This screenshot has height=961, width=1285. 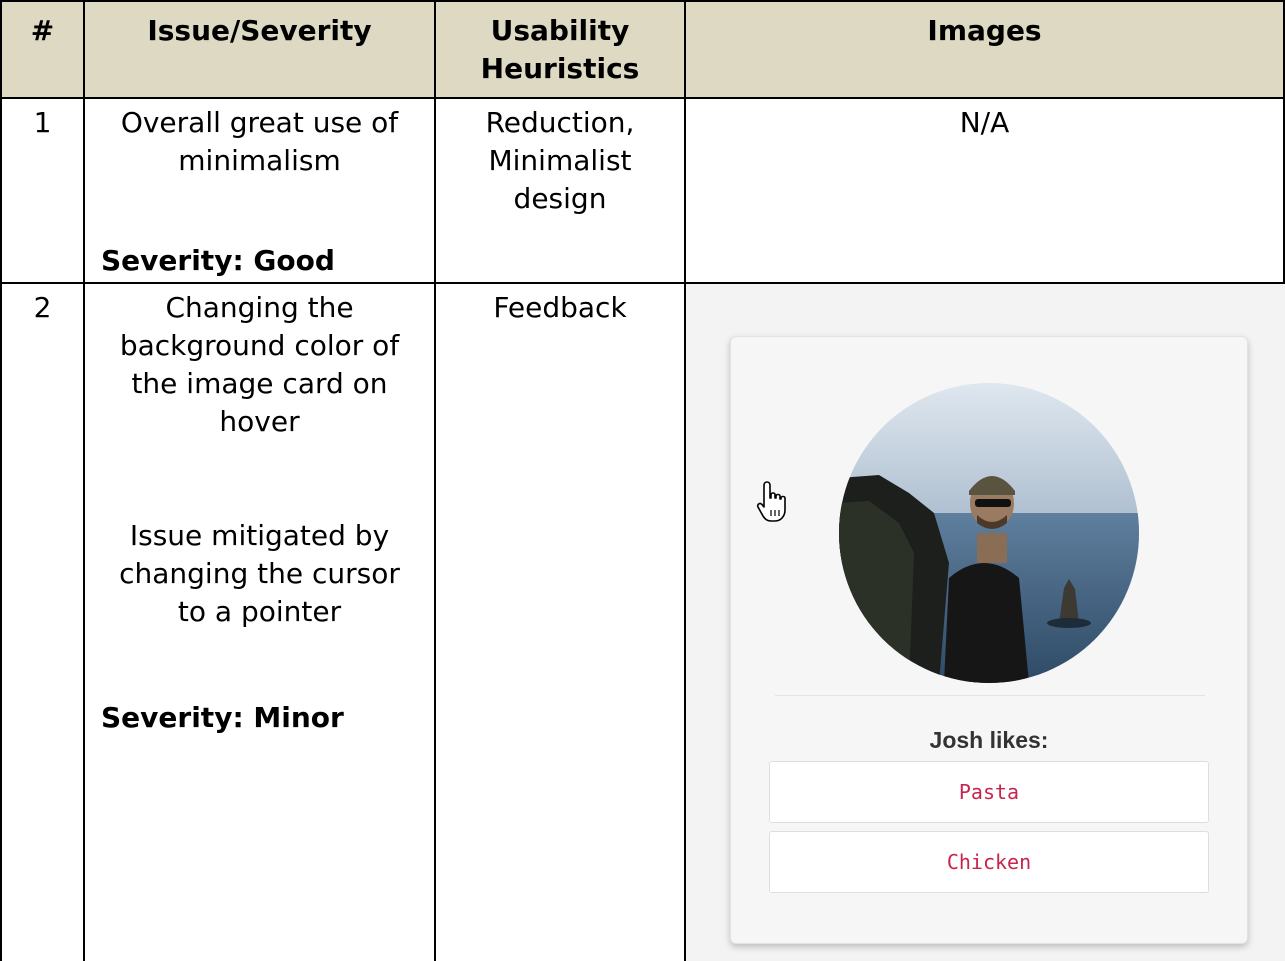 I want to click on row2-severity: Severity: Minor, so click(x=222, y=717).